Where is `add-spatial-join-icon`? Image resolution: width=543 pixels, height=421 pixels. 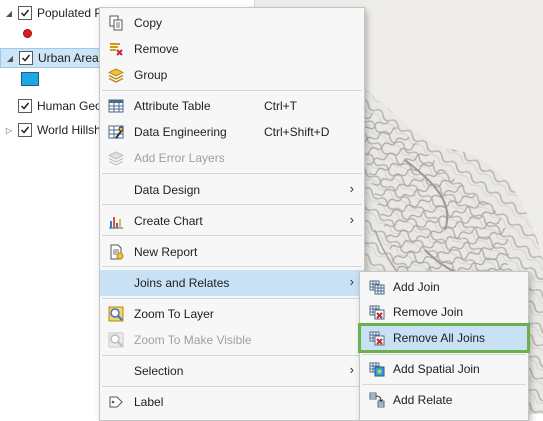 add-spatial-join-icon is located at coordinates (377, 369).